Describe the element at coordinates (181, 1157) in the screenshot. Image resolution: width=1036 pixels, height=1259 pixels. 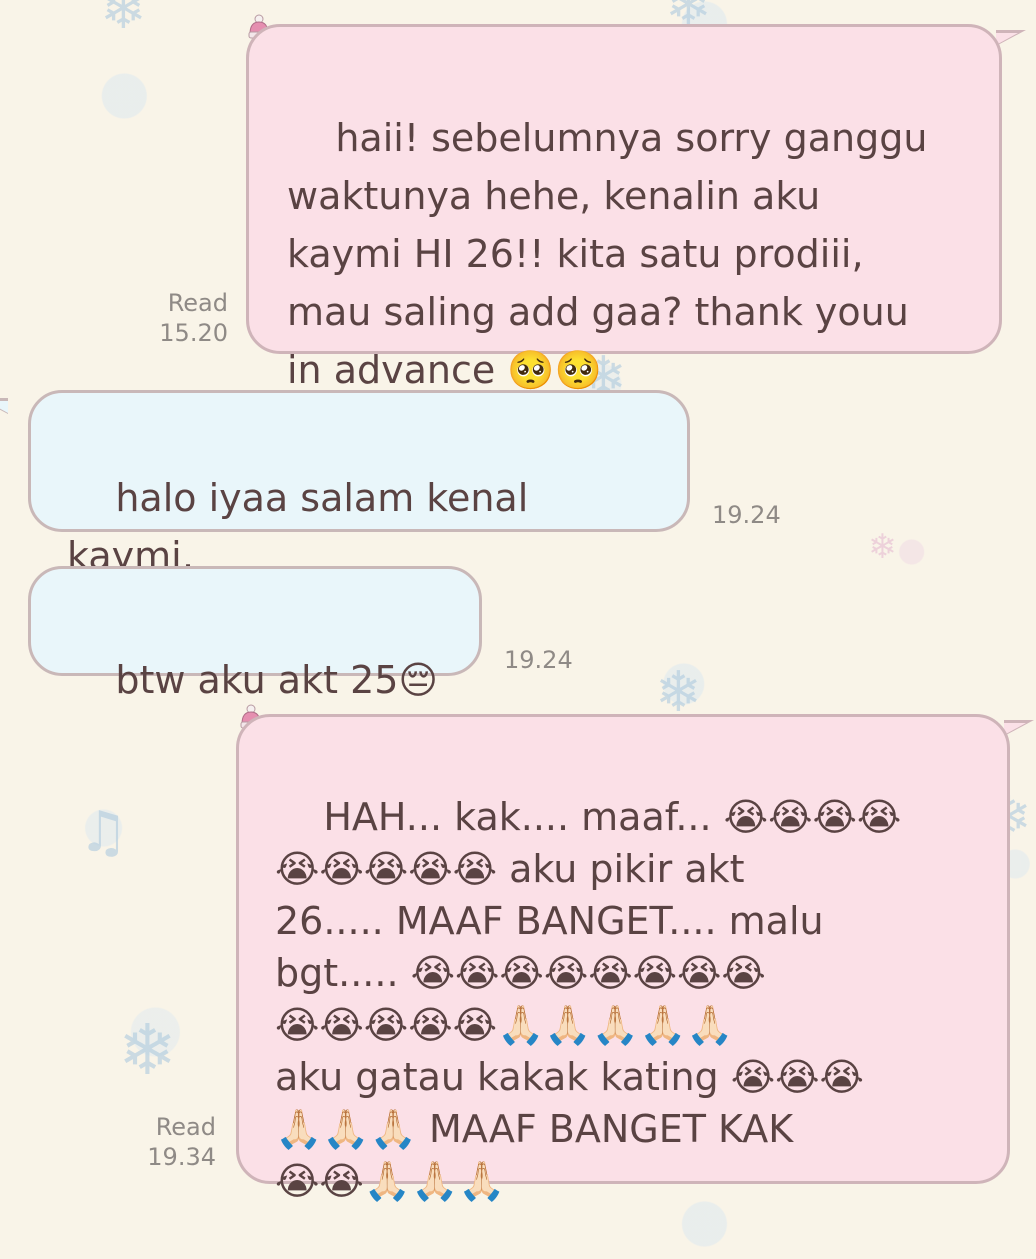
I see `timestamp: 19.34` at that location.